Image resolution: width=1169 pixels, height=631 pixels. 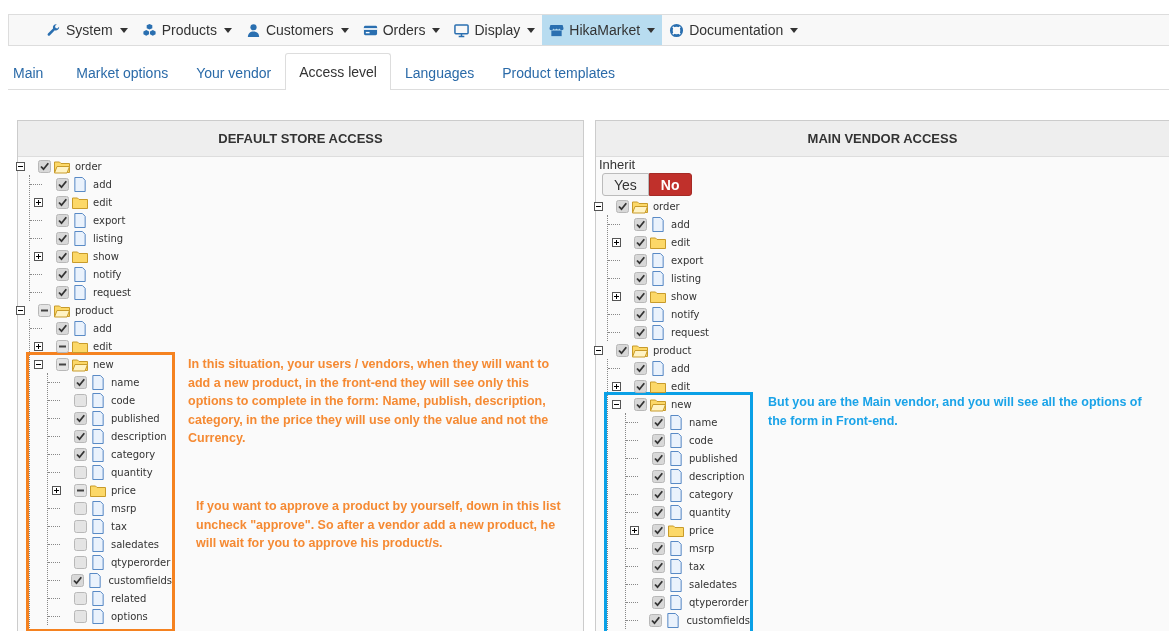 I want to click on tree-item-label: request, so click(x=690, y=332).